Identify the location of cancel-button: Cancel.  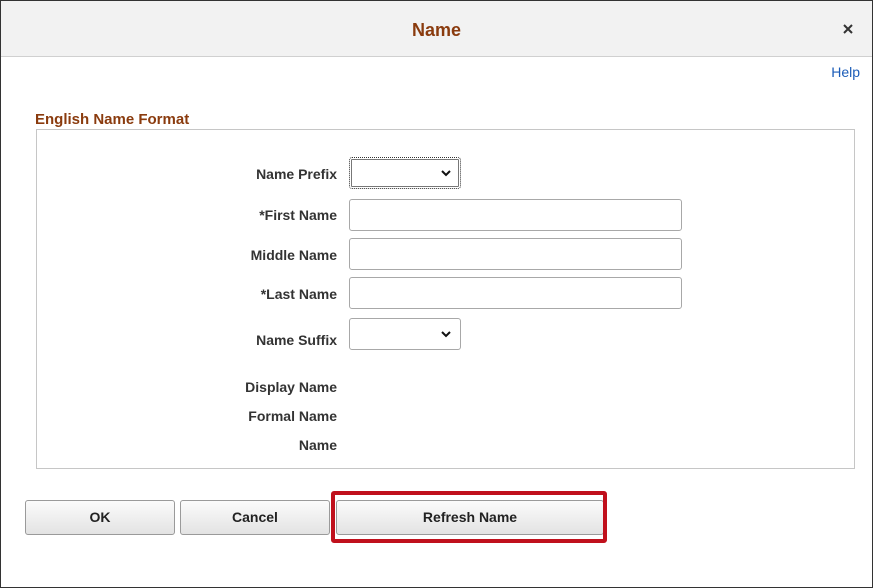
(255, 517).